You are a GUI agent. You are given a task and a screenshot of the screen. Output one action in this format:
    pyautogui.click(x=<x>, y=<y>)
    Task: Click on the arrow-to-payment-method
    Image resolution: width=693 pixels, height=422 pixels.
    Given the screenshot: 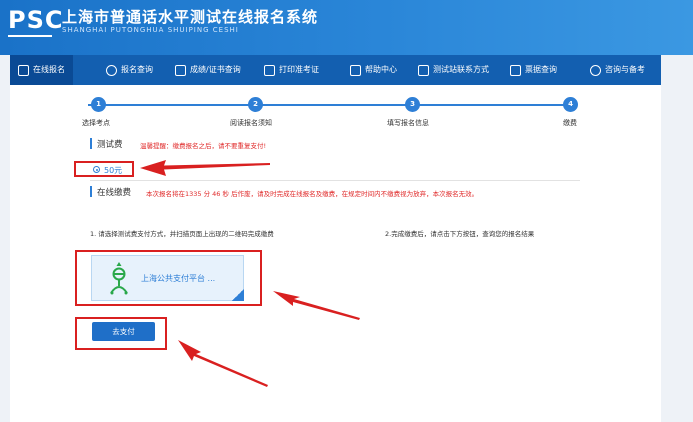 What is the action you would take?
    pyautogui.click(x=316, y=305)
    